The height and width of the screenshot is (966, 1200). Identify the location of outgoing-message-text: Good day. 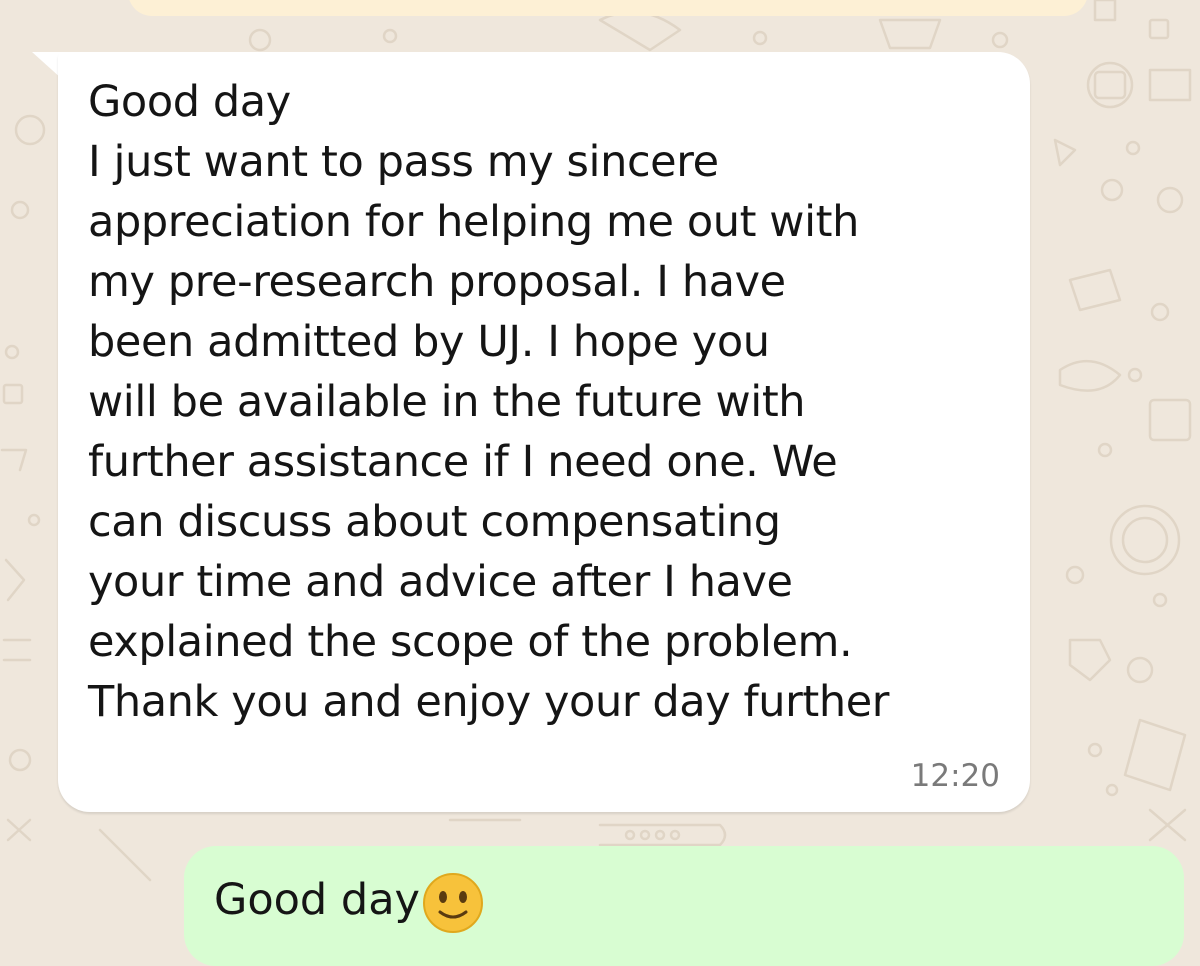
(349, 902).